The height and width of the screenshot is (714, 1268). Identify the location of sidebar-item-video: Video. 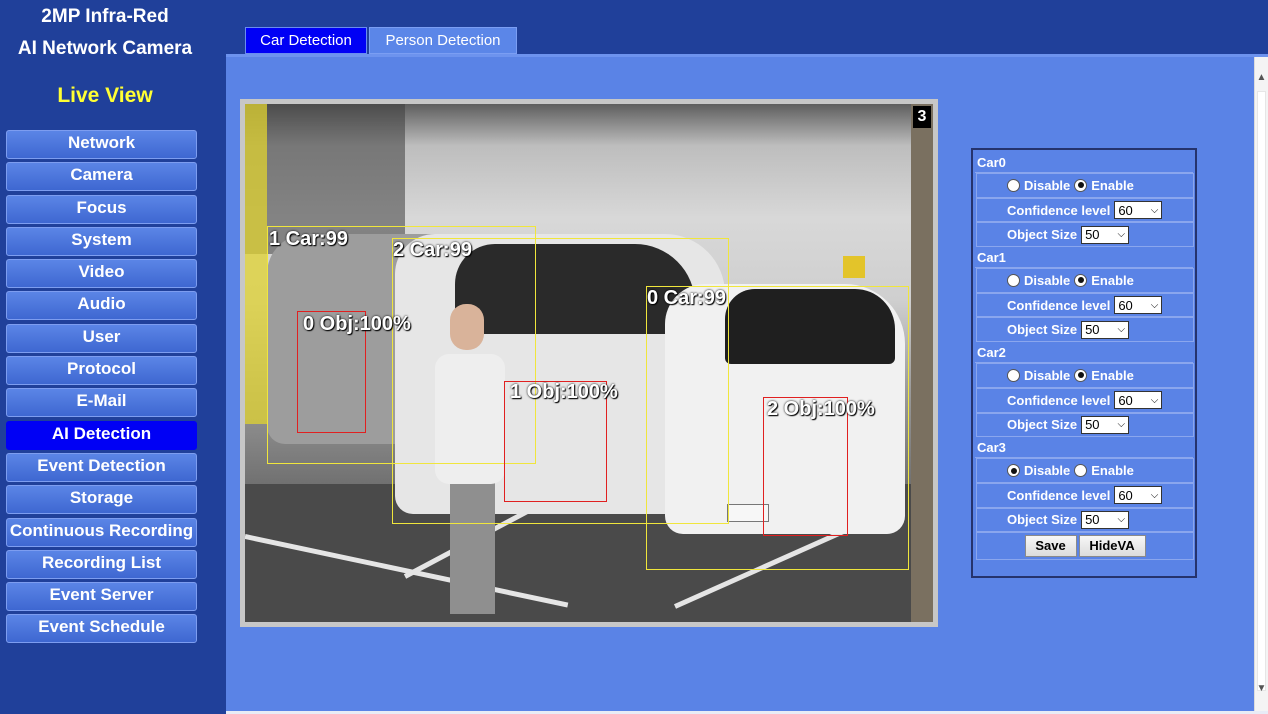
(101, 274).